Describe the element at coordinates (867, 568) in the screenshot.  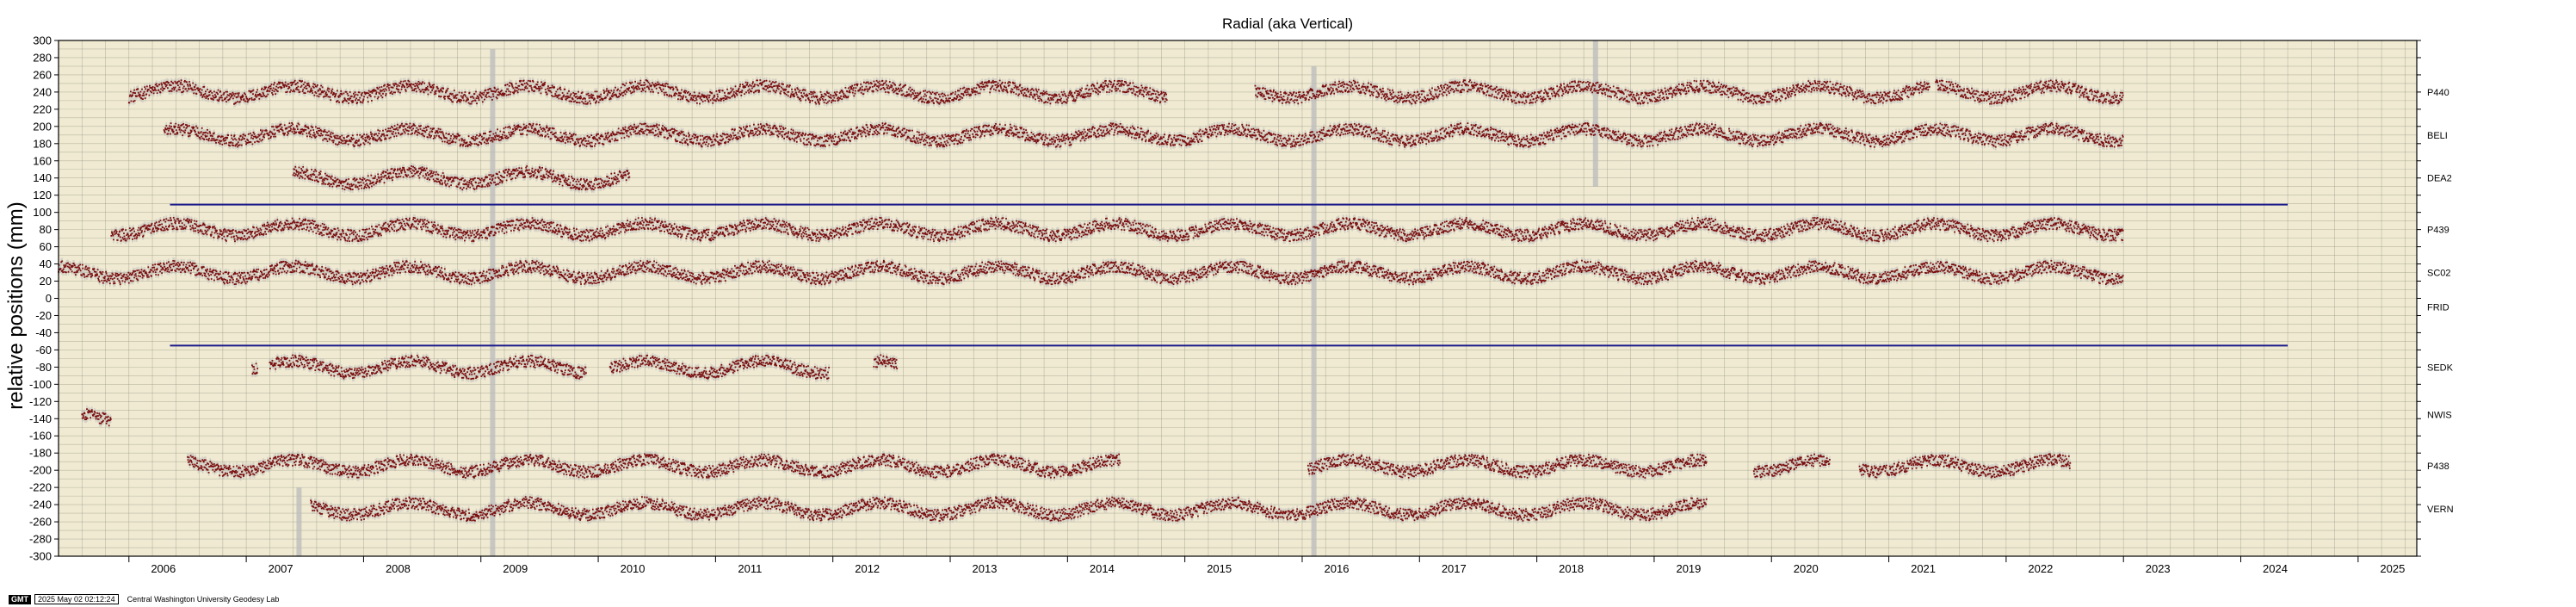
I see `x-tick-label: 2012` at that location.